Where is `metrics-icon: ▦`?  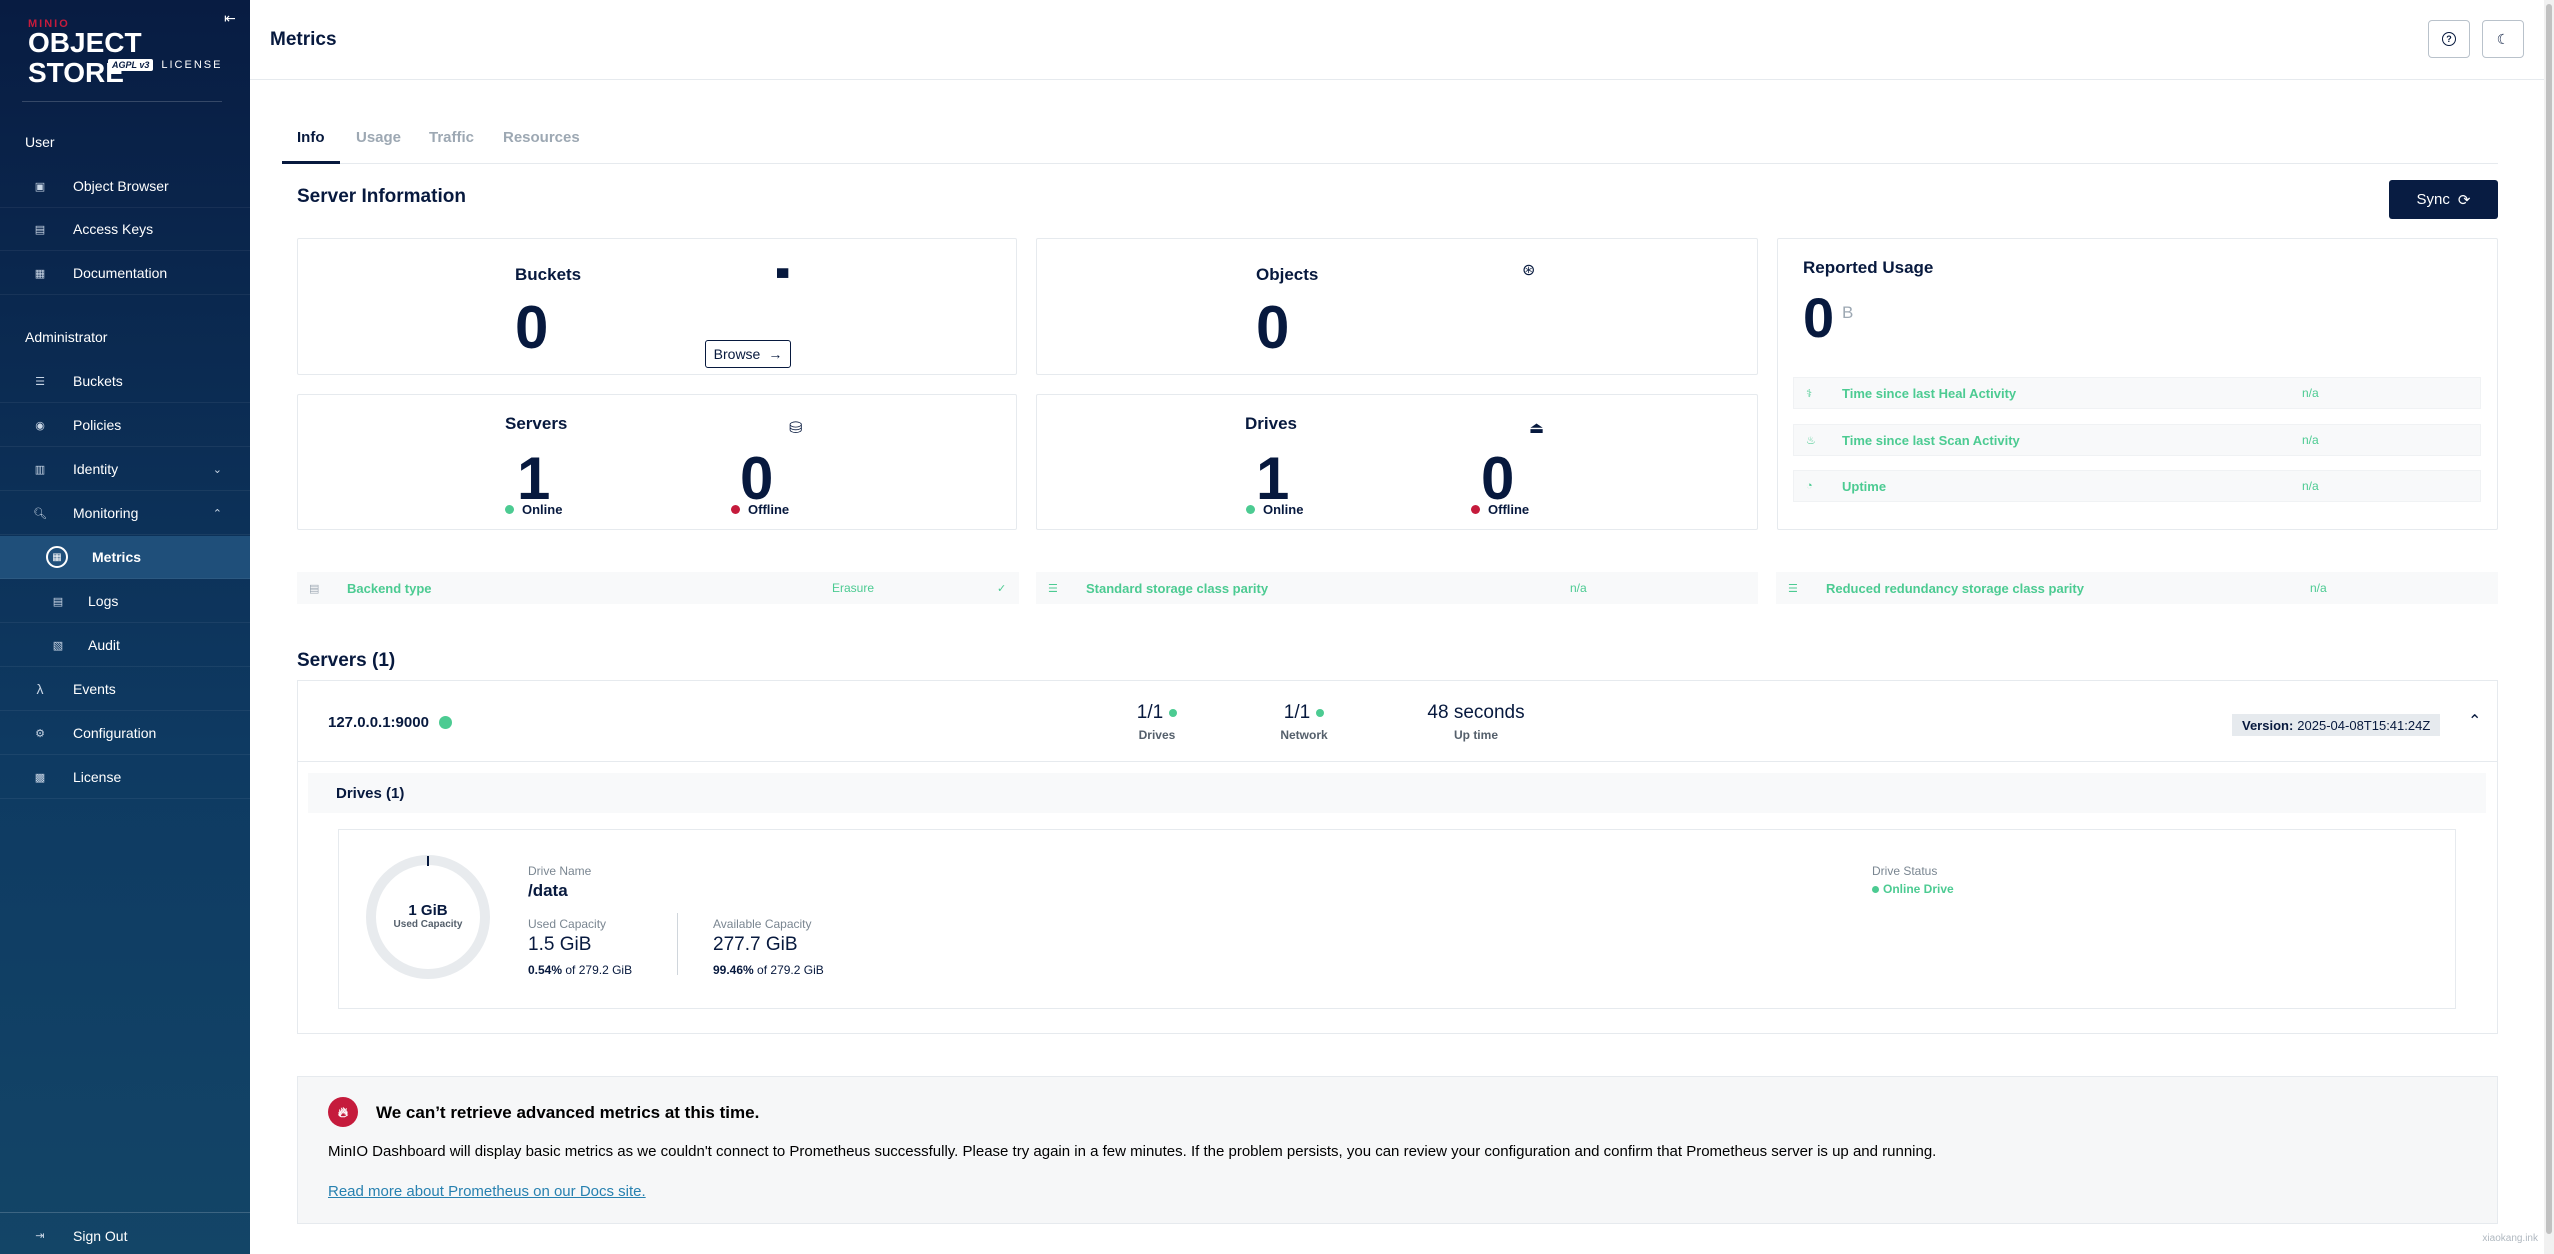
metrics-icon: ▦ is located at coordinates (57, 557).